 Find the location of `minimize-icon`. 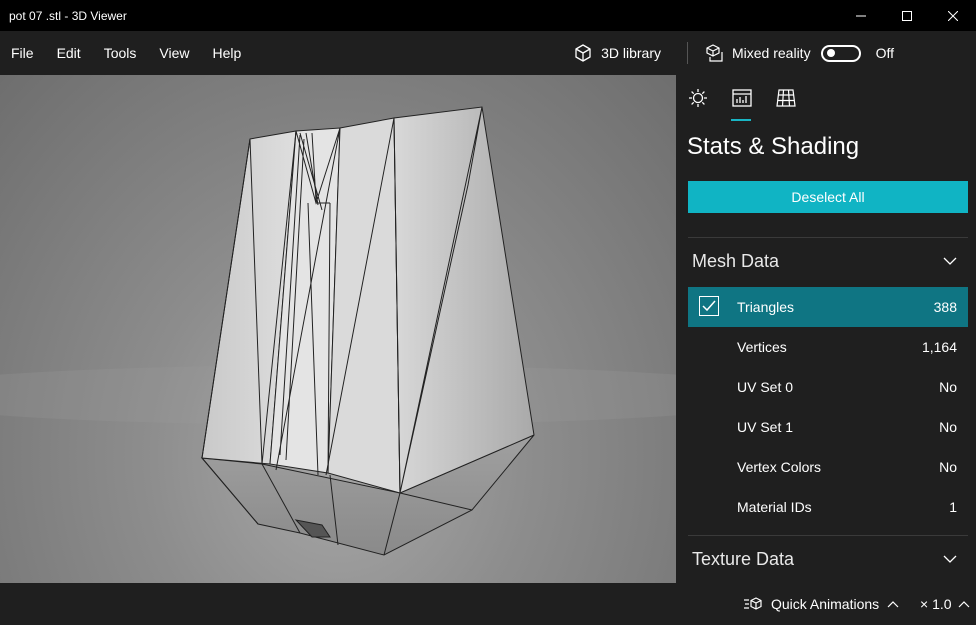

minimize-icon is located at coordinates (861, 15).